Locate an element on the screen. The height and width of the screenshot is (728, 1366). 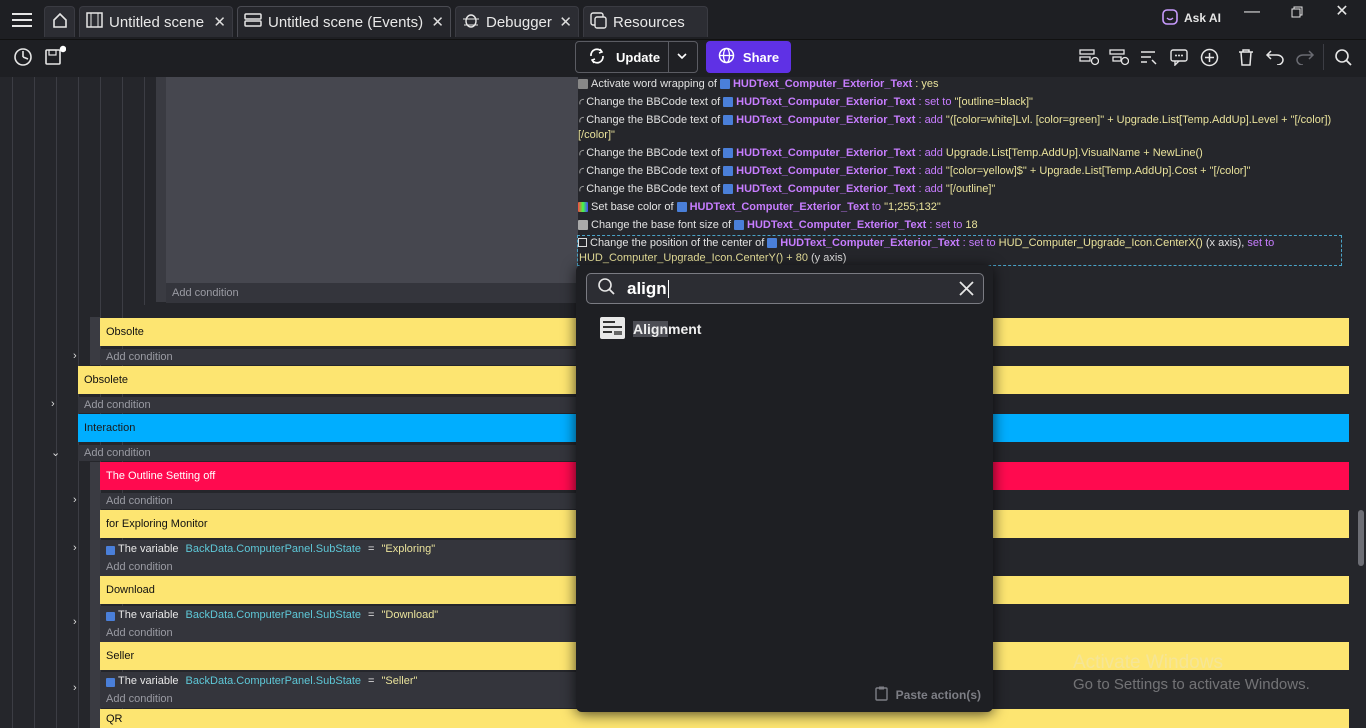
tab-events: Untitled scene (Events) ✕ is located at coordinates (344, 21).